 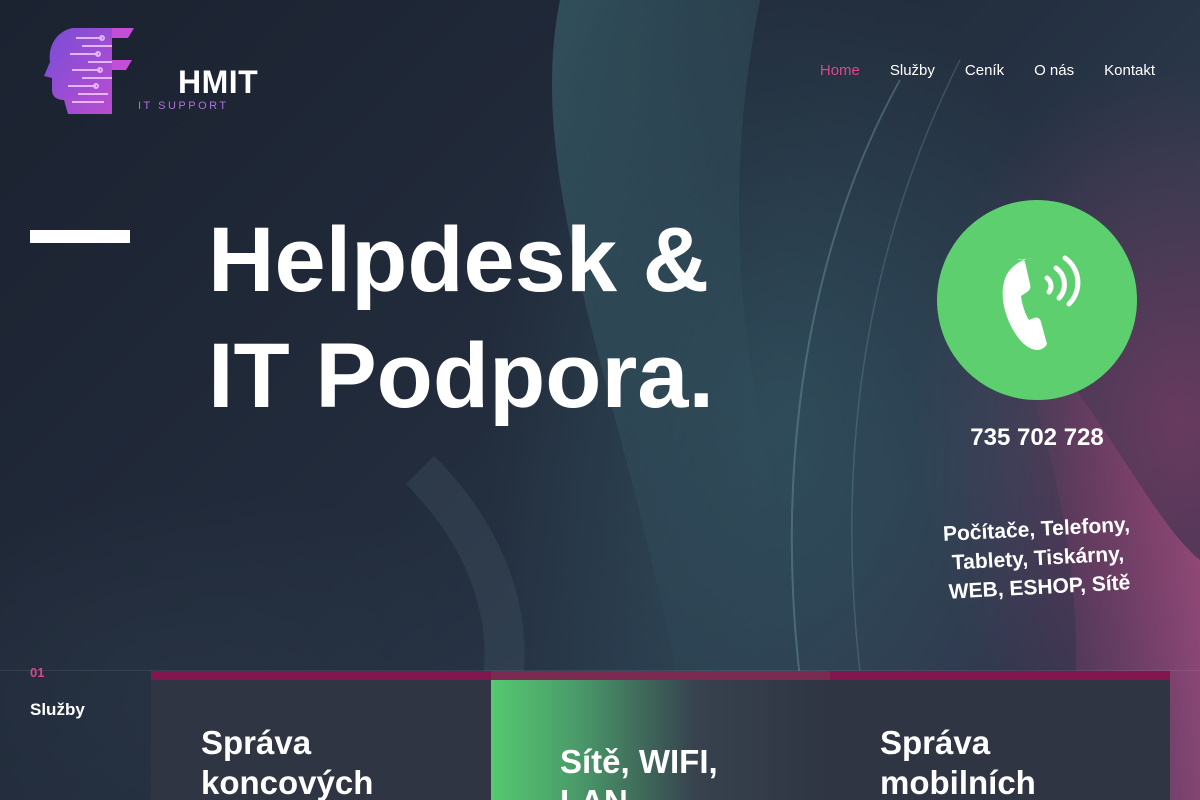 I want to click on accent-bar, so click(x=80, y=236).